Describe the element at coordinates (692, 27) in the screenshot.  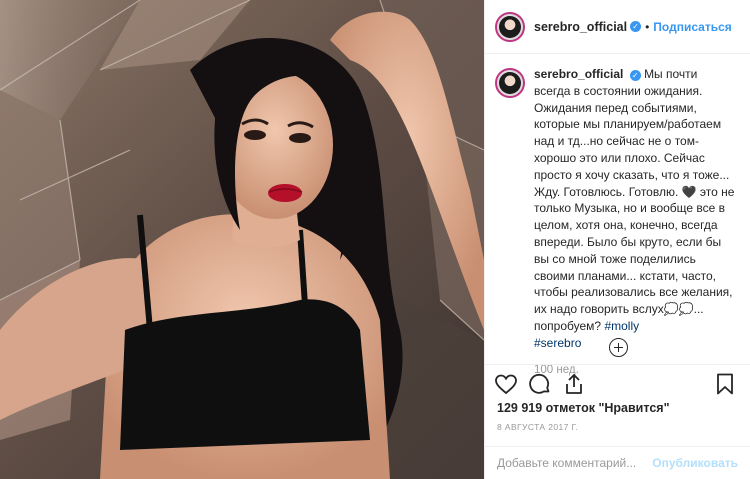
I see `follow-button: Подписаться` at that location.